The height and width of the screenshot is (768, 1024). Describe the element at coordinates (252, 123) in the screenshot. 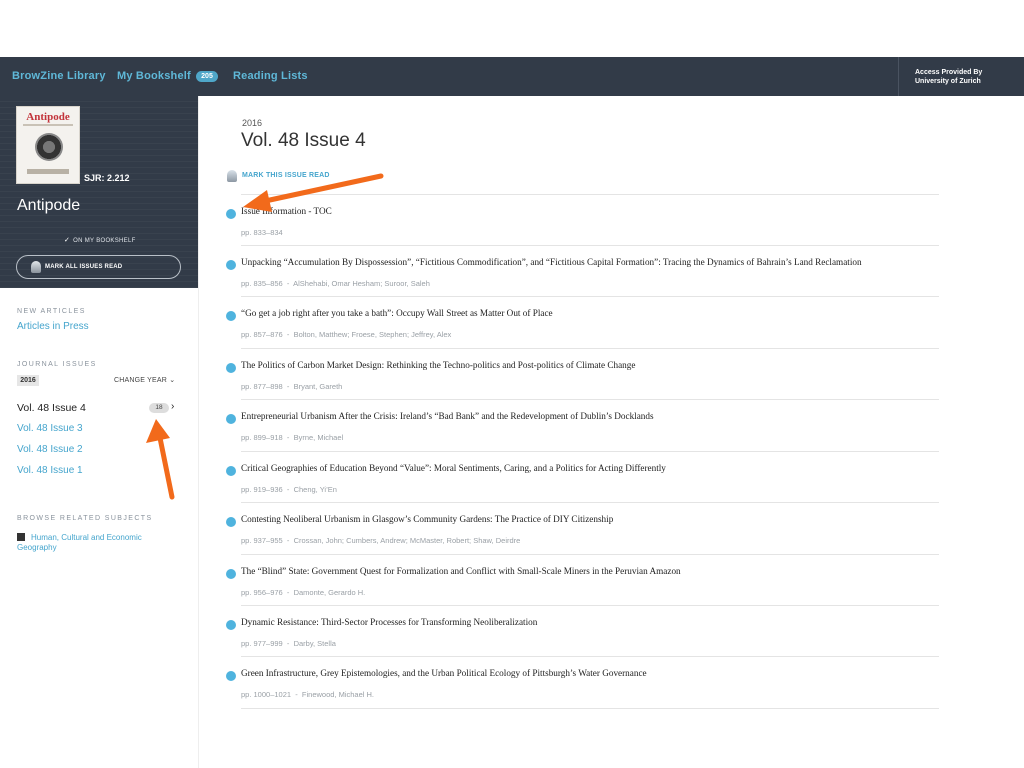

I see `issue-year: 2016` at that location.